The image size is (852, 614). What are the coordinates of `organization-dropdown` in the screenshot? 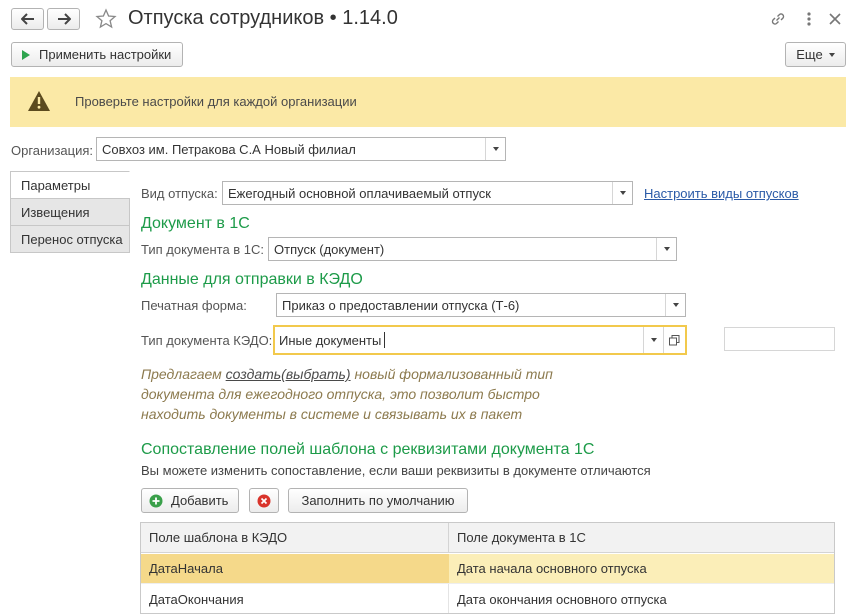 It's located at (495, 149).